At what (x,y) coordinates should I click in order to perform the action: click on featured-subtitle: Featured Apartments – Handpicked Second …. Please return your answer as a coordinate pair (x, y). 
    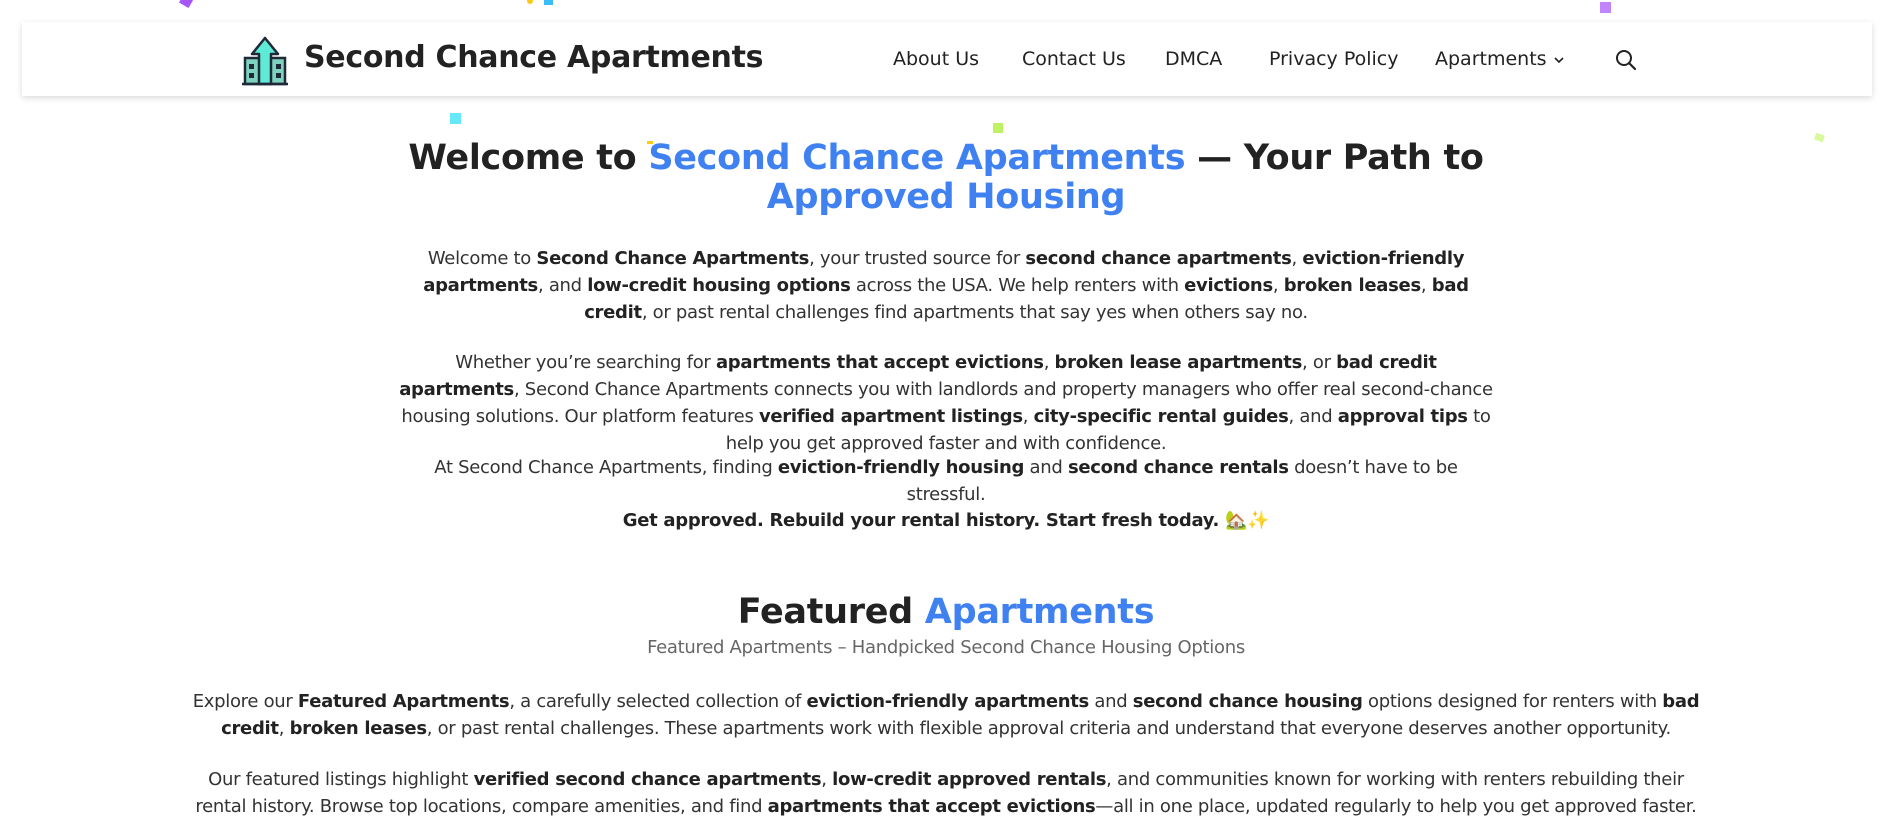
    Looking at the image, I should click on (946, 647).